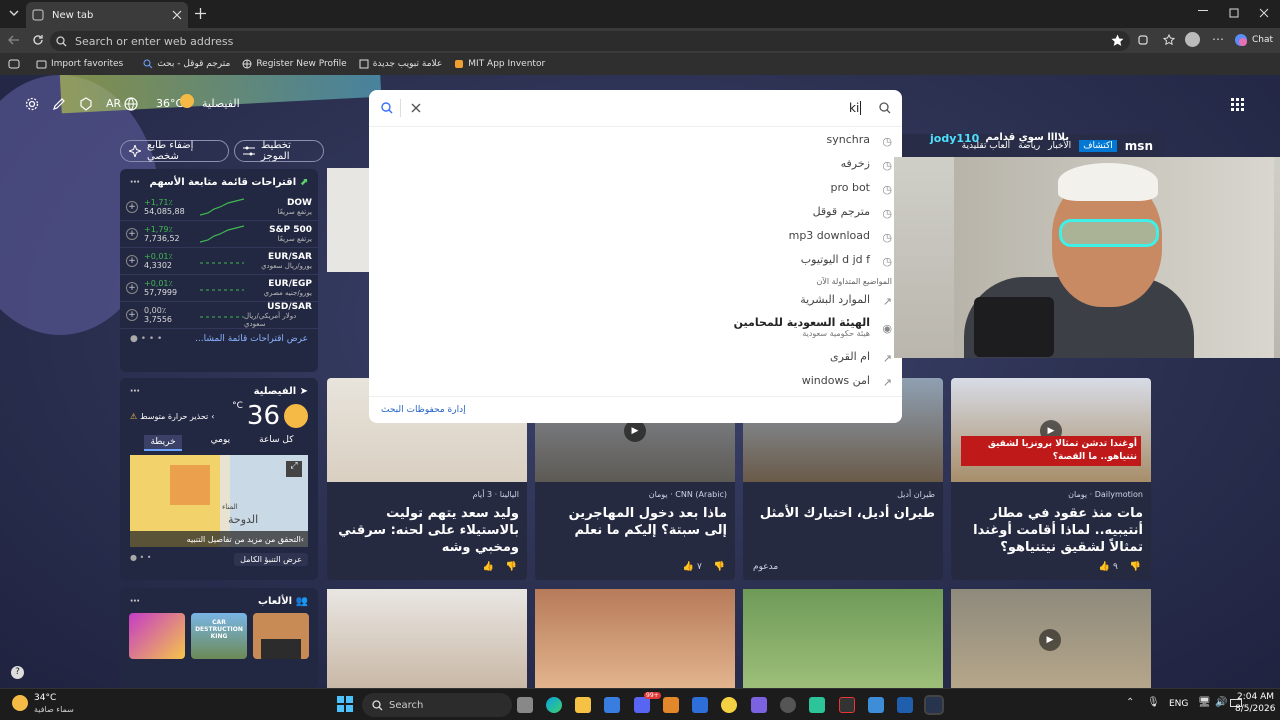  Describe the element at coordinates (131, 104) in the screenshot. I see `globe-icon` at that location.